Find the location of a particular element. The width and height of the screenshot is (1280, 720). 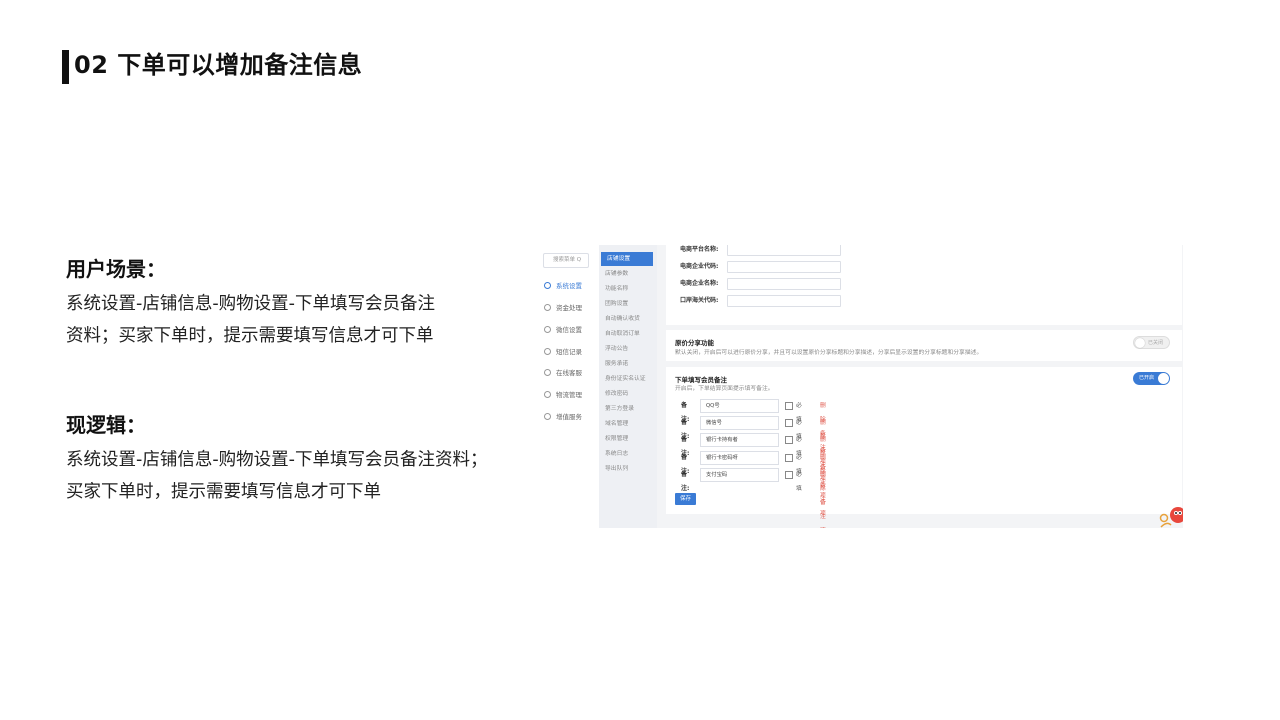

subnav-item: 自动确认收货 is located at coordinates (628, 319).